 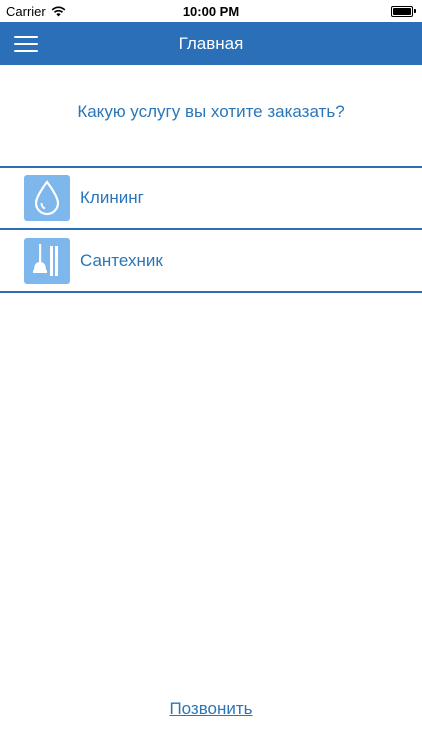 I want to click on service-label: Сантехник, so click(x=121, y=260).